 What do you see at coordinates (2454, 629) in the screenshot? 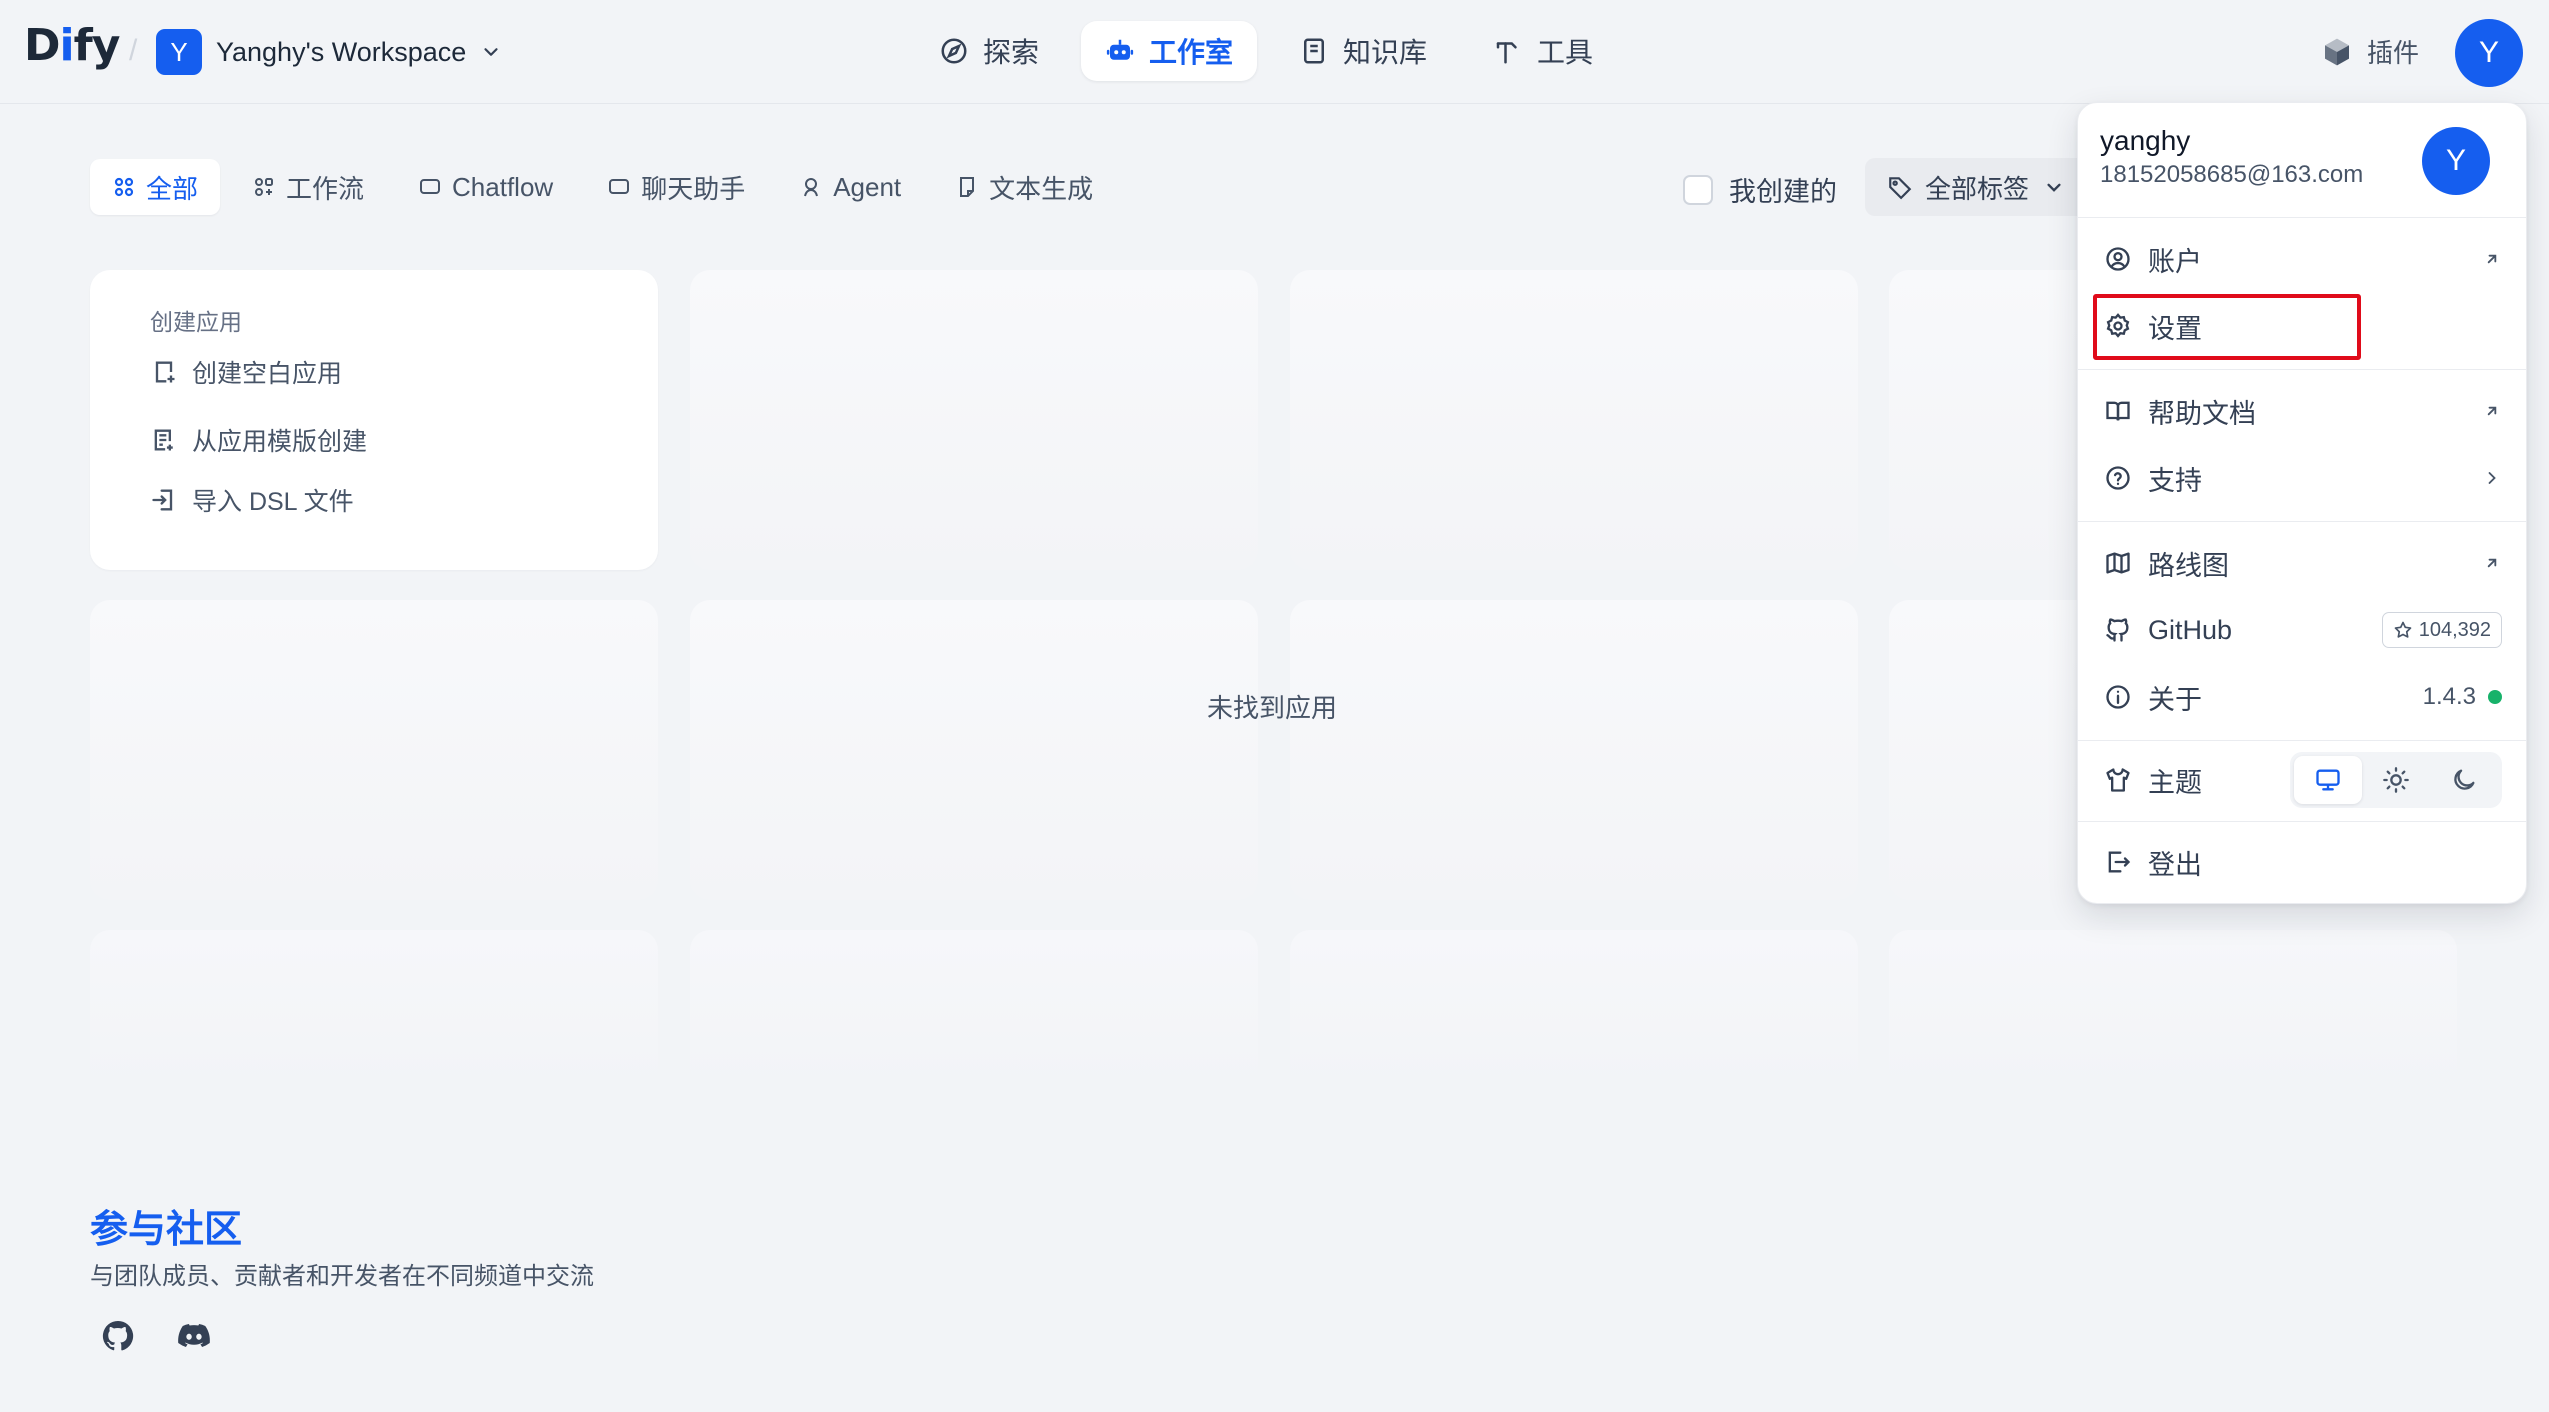
I see `github-stars-count: 104,392` at bounding box center [2454, 629].